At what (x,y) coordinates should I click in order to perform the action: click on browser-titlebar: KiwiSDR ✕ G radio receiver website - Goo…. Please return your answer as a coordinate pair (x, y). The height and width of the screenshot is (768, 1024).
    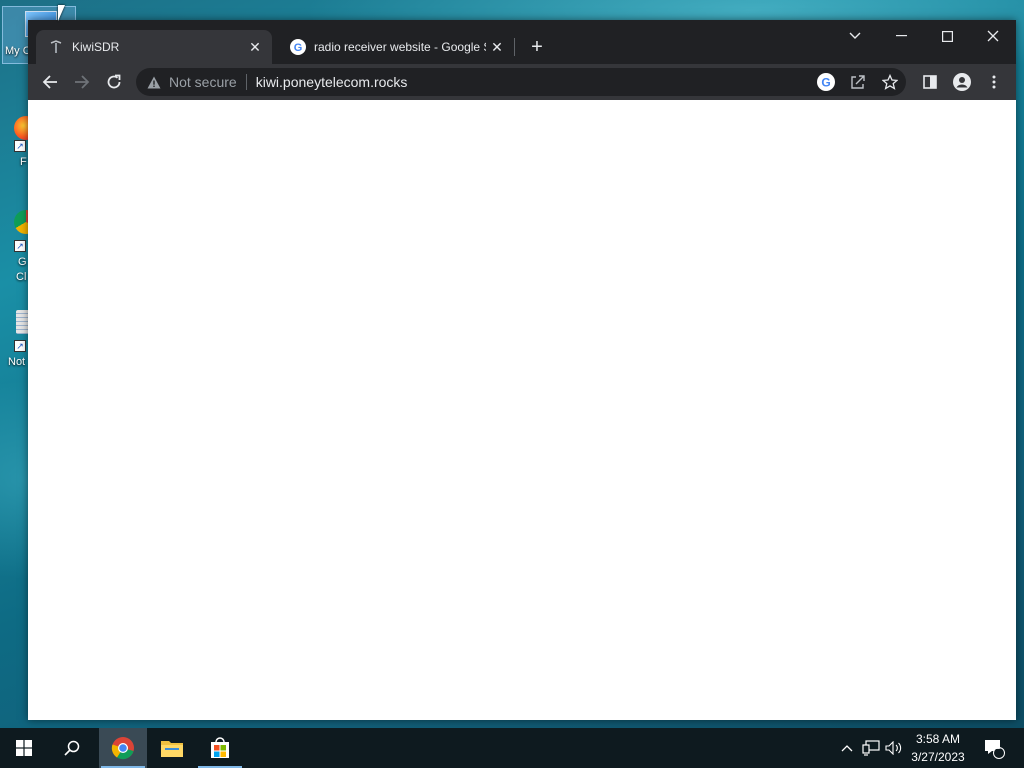
    Looking at the image, I should click on (522, 42).